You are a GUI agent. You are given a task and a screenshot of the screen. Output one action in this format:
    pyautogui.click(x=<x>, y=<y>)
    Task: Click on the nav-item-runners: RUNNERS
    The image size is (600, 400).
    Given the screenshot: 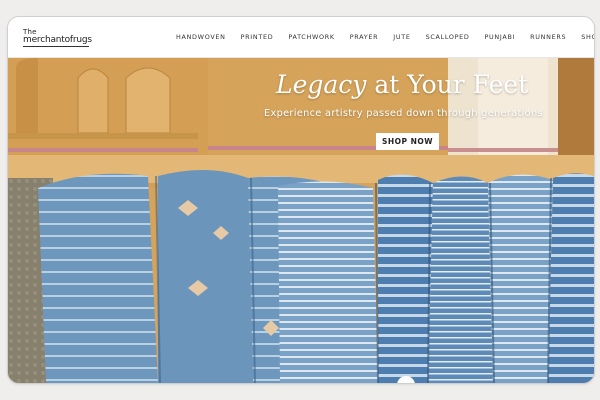 What is the action you would take?
    pyautogui.click(x=548, y=37)
    